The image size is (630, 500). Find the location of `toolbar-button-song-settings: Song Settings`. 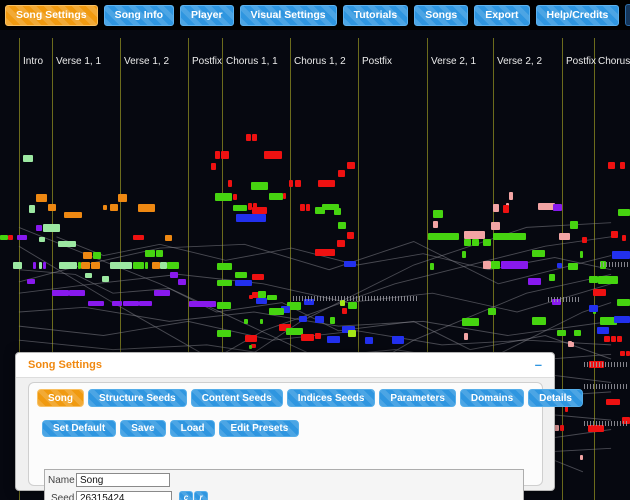

toolbar-button-song-settings: Song Settings is located at coordinates (51, 15).